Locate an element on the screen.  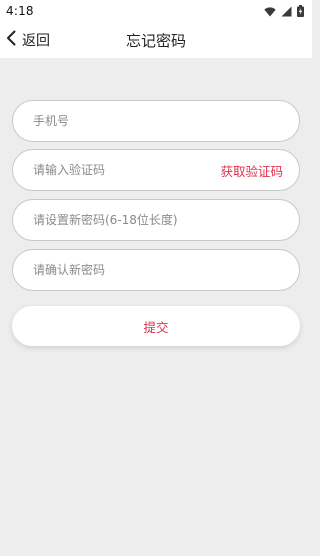
back-button: 返回 is located at coordinates (28, 40).